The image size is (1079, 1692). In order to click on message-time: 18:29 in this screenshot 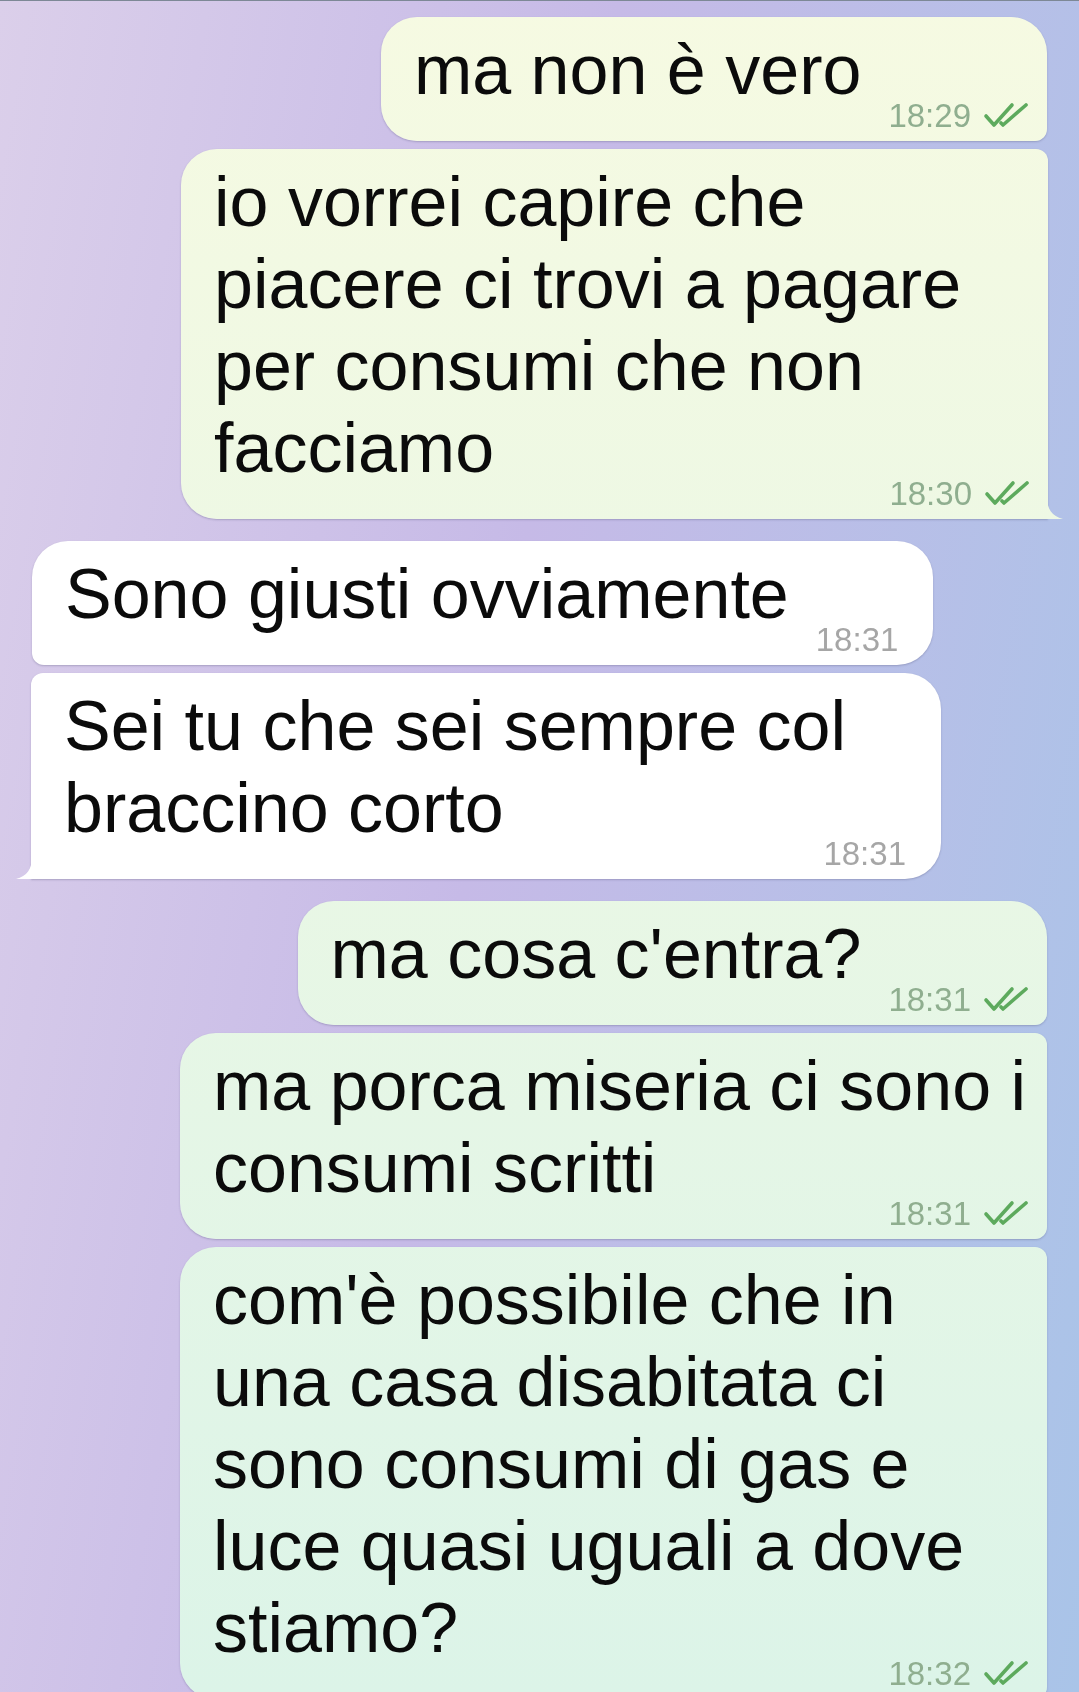, I will do `click(929, 115)`.